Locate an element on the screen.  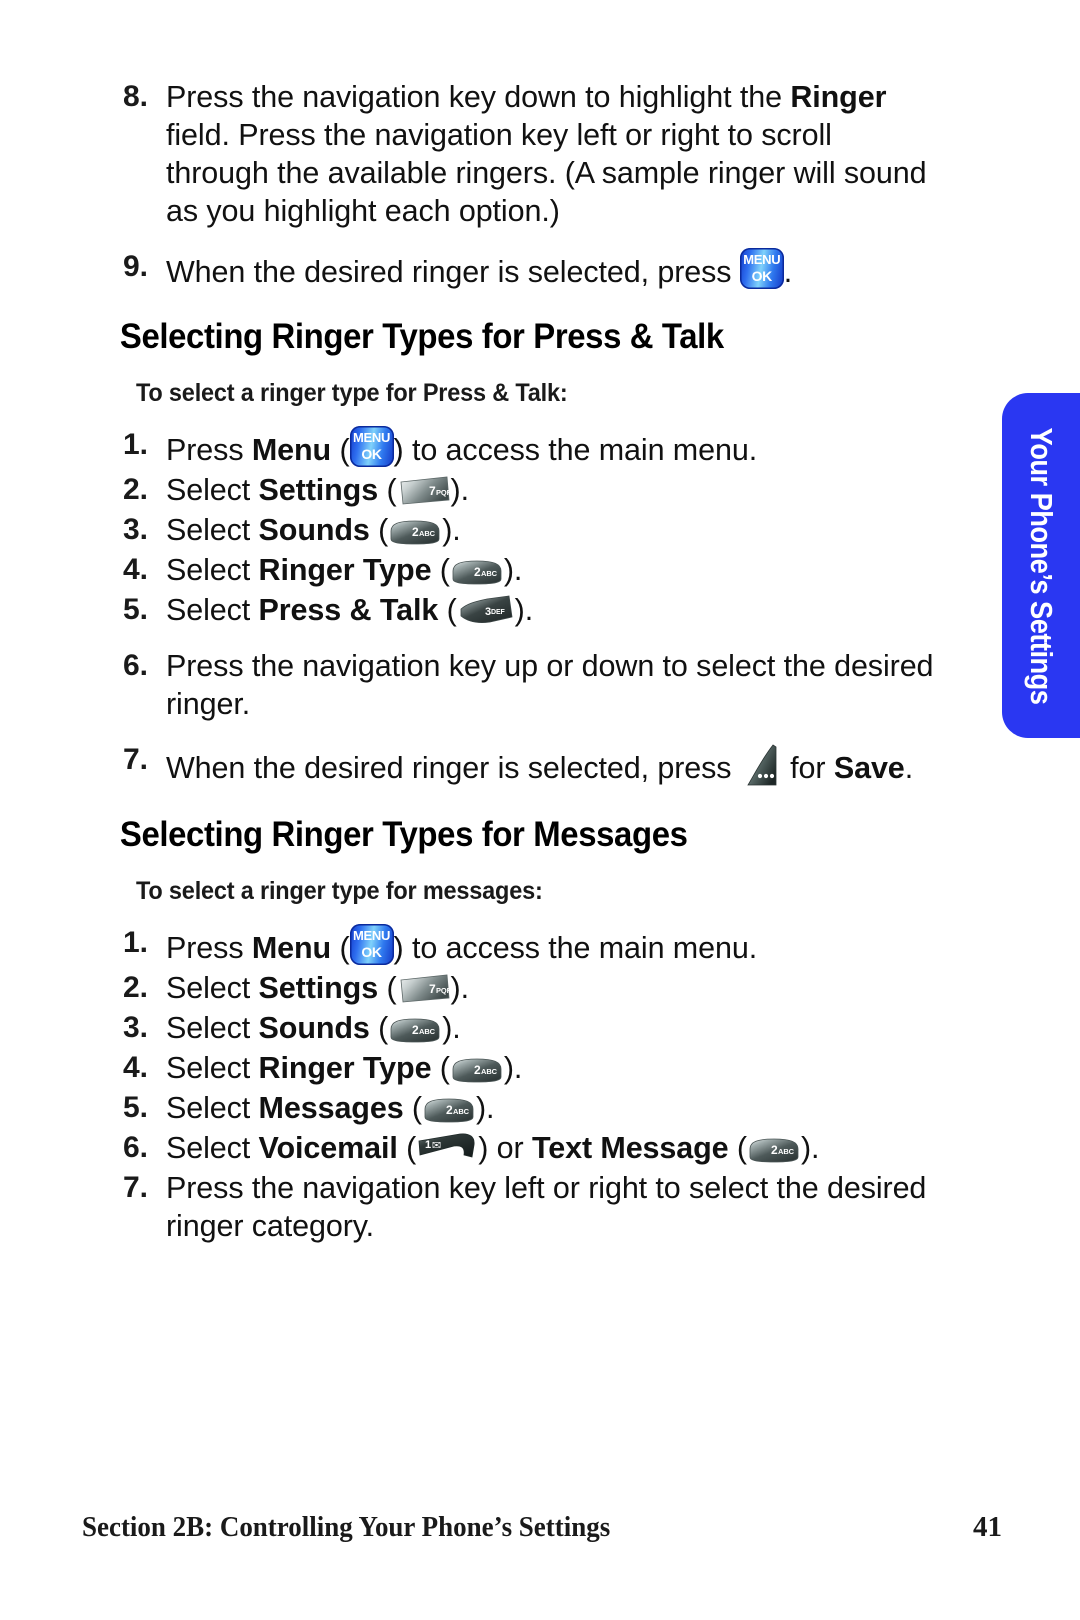
section-heading-press-and-talk: Selecting Ringer Types for Press & Talk is located at coordinates (421, 336).